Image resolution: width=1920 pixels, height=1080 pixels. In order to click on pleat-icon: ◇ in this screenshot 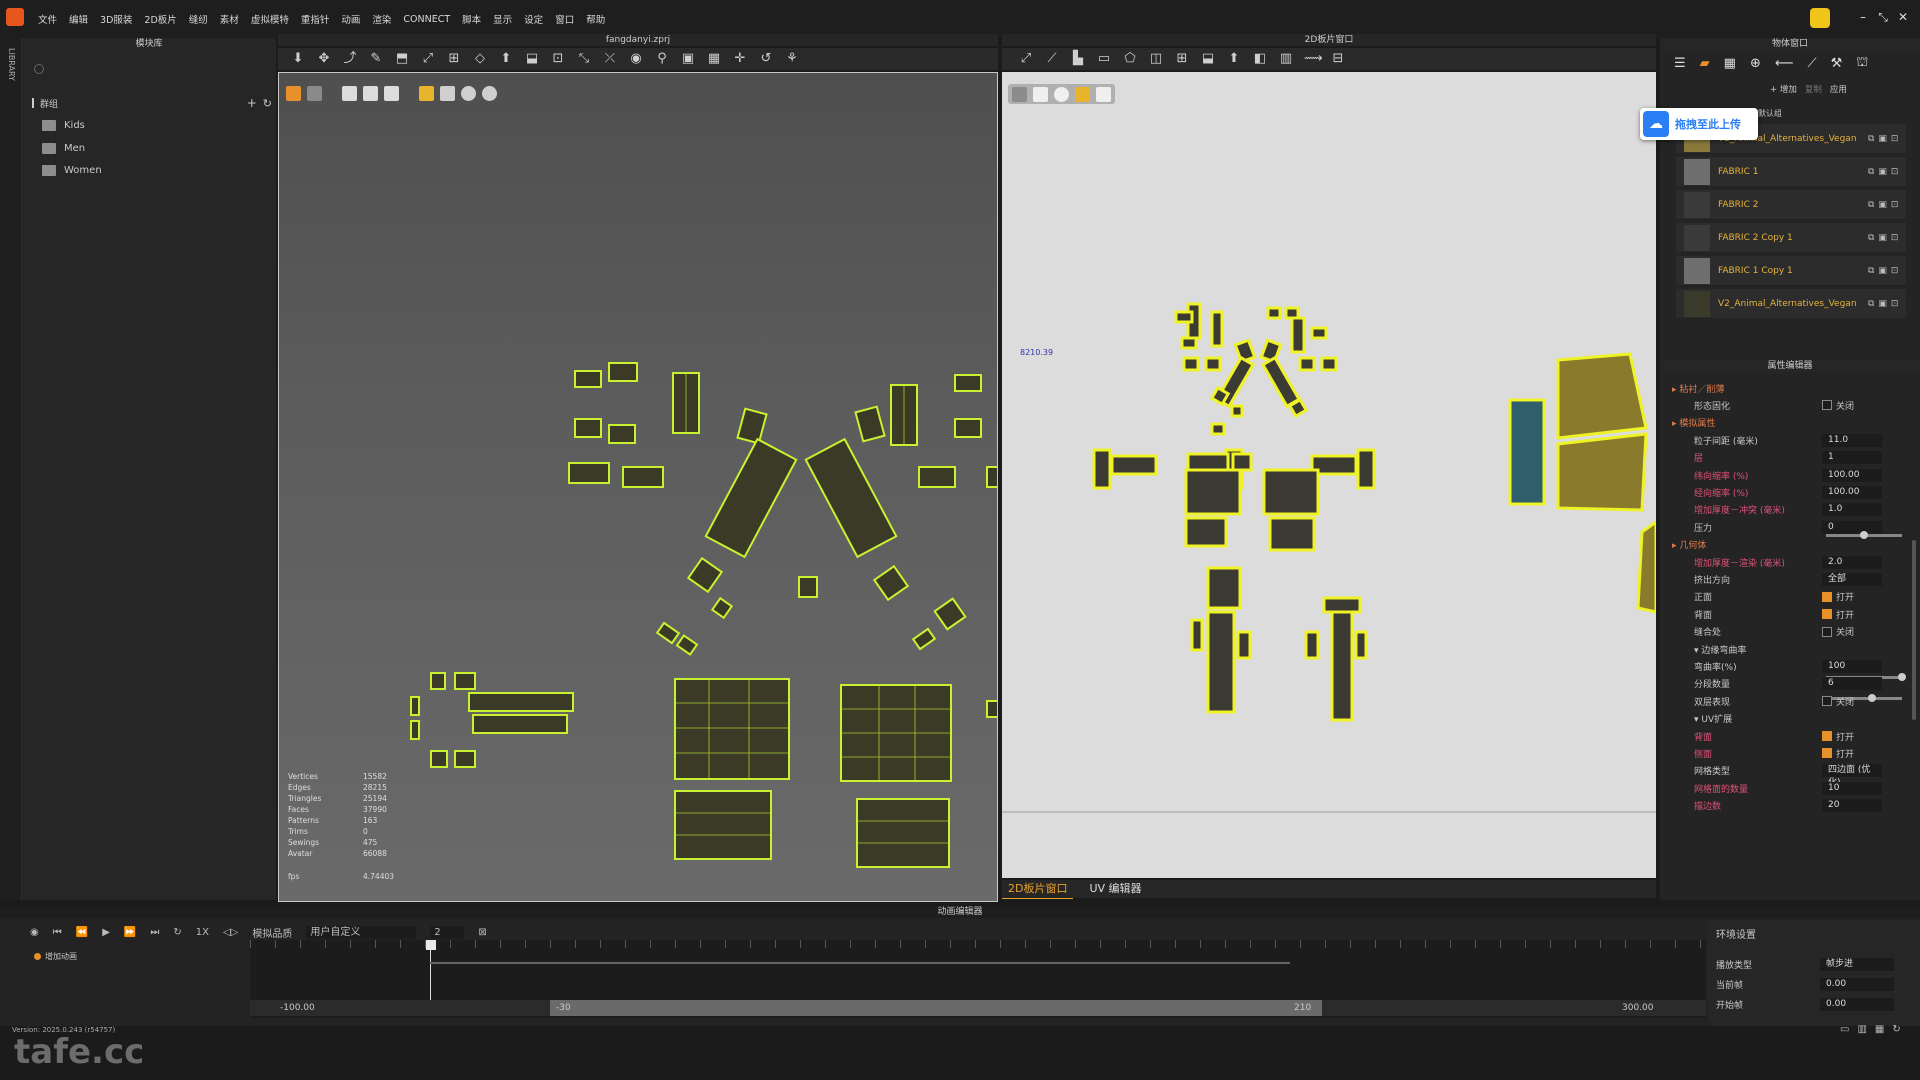, I will do `click(480, 59)`.